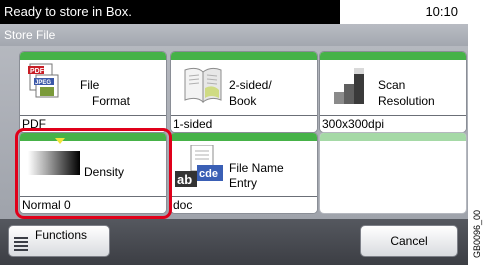 The height and width of the screenshot is (265, 485). What do you see at coordinates (111, 101) in the screenshot?
I see `file-format-label-2: Format` at bounding box center [111, 101].